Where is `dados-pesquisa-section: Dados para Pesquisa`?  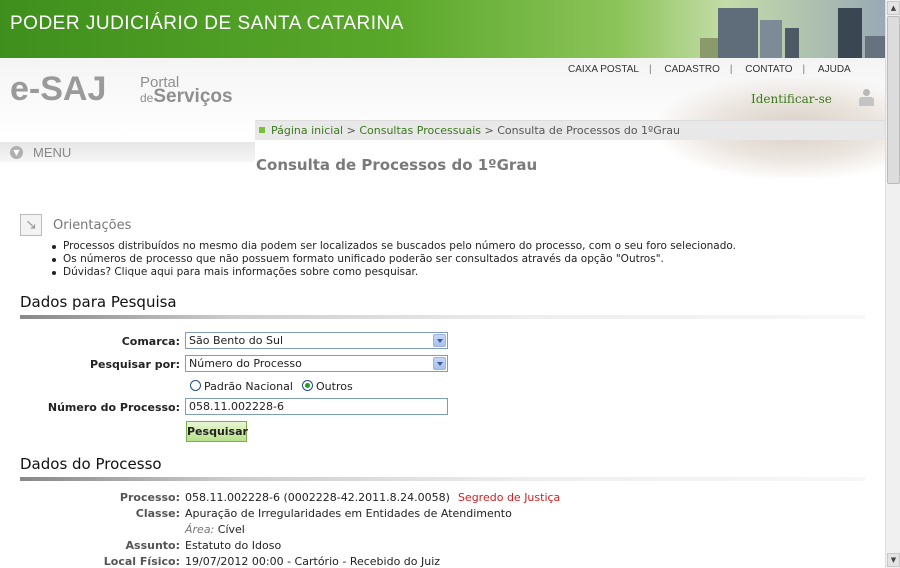 dados-pesquisa-section: Dados para Pesquisa is located at coordinates (442, 306).